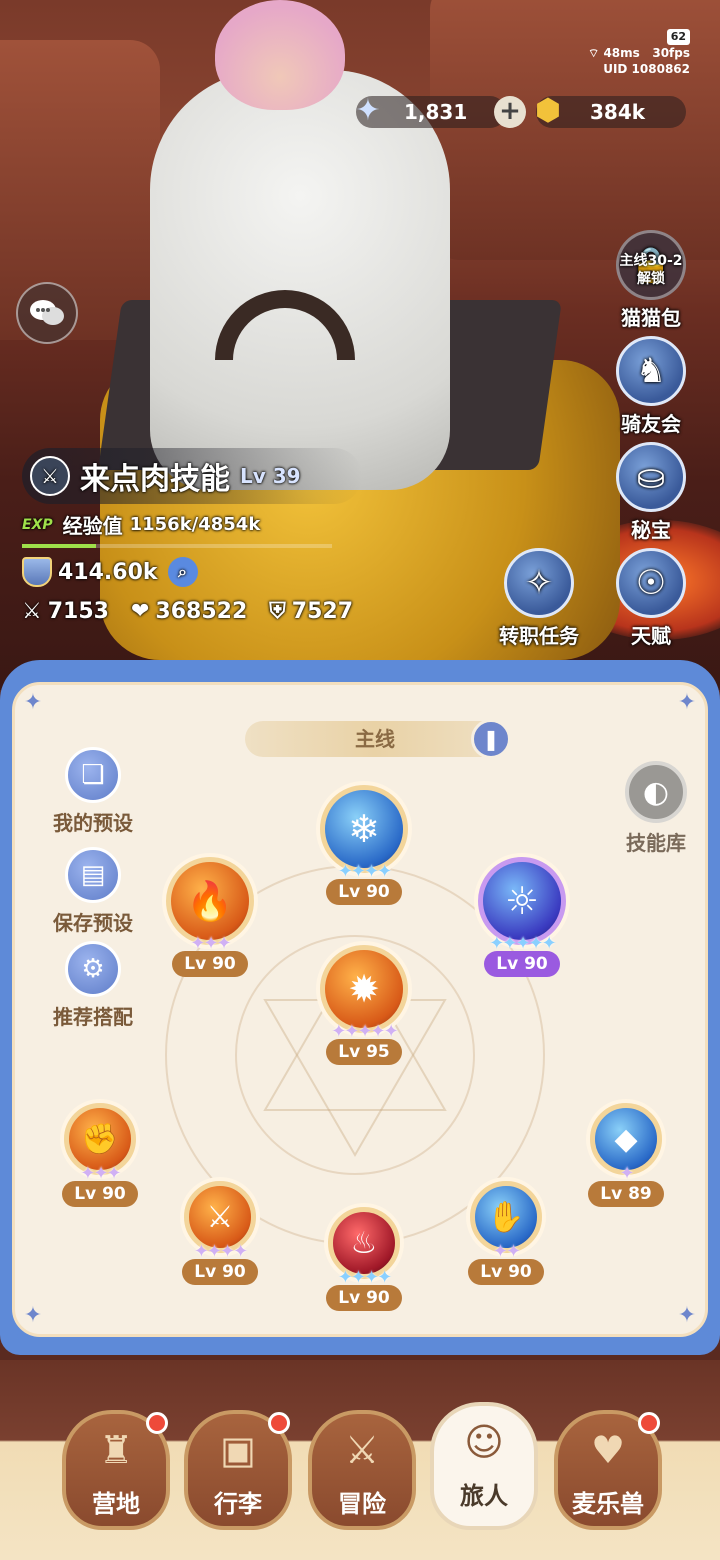  I want to click on class-badge-icon: ⚔, so click(50, 476).